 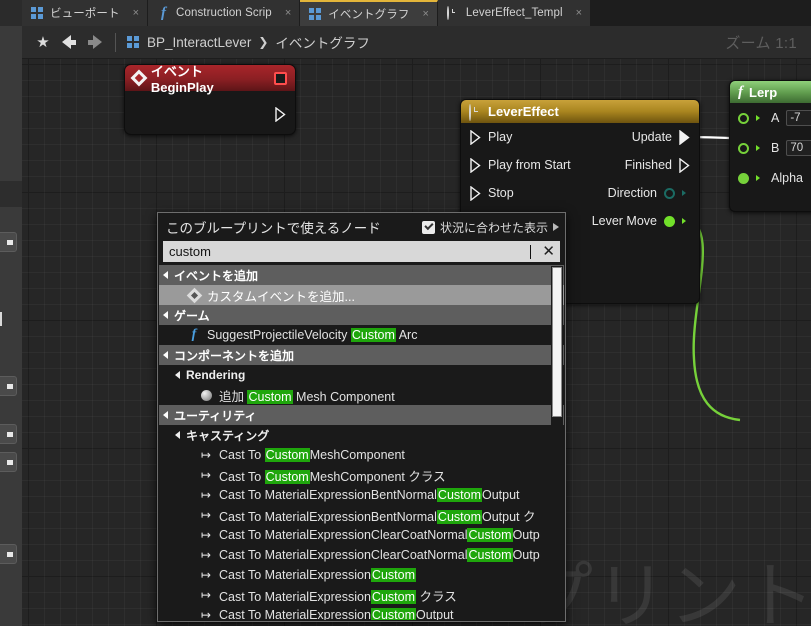 I want to click on input-pin-play: Play, so click(x=491, y=137).